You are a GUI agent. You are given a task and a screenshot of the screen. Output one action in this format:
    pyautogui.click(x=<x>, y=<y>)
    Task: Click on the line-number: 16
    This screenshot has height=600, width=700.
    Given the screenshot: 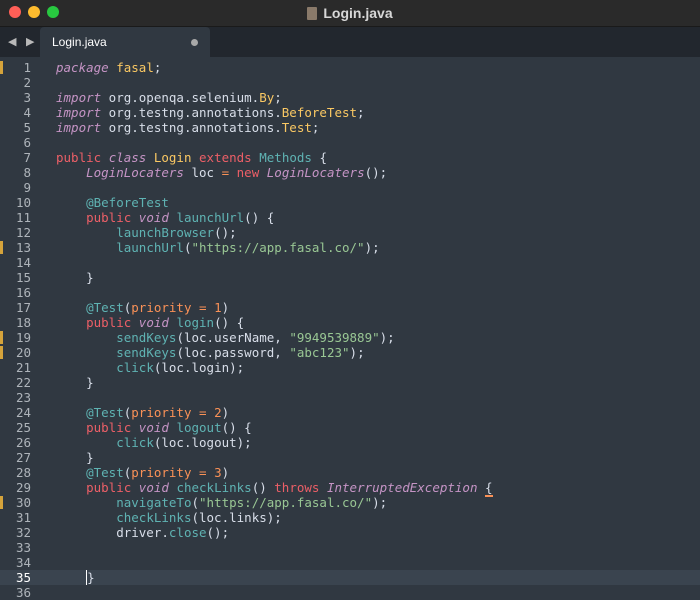 What is the action you would take?
    pyautogui.click(x=23, y=292)
    